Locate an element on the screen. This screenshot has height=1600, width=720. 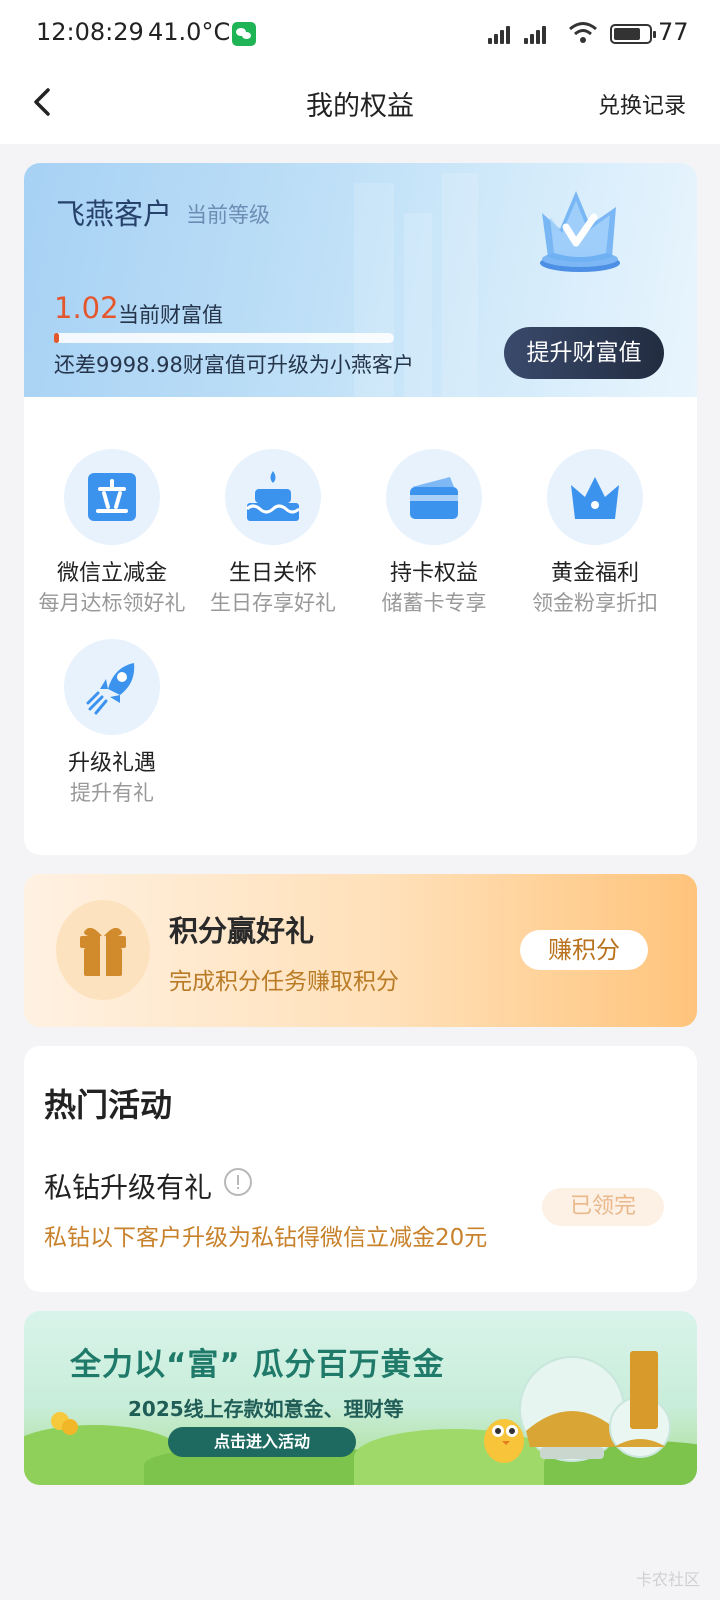
status-temperature: 41.0°C is located at coordinates (189, 32).